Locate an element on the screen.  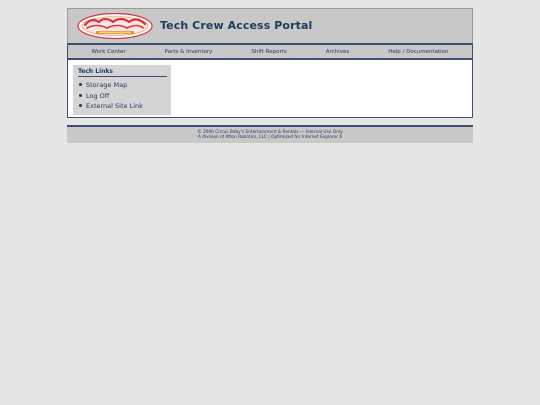
nav-parts-inventory: Parts & Inventory is located at coordinates (189, 52).